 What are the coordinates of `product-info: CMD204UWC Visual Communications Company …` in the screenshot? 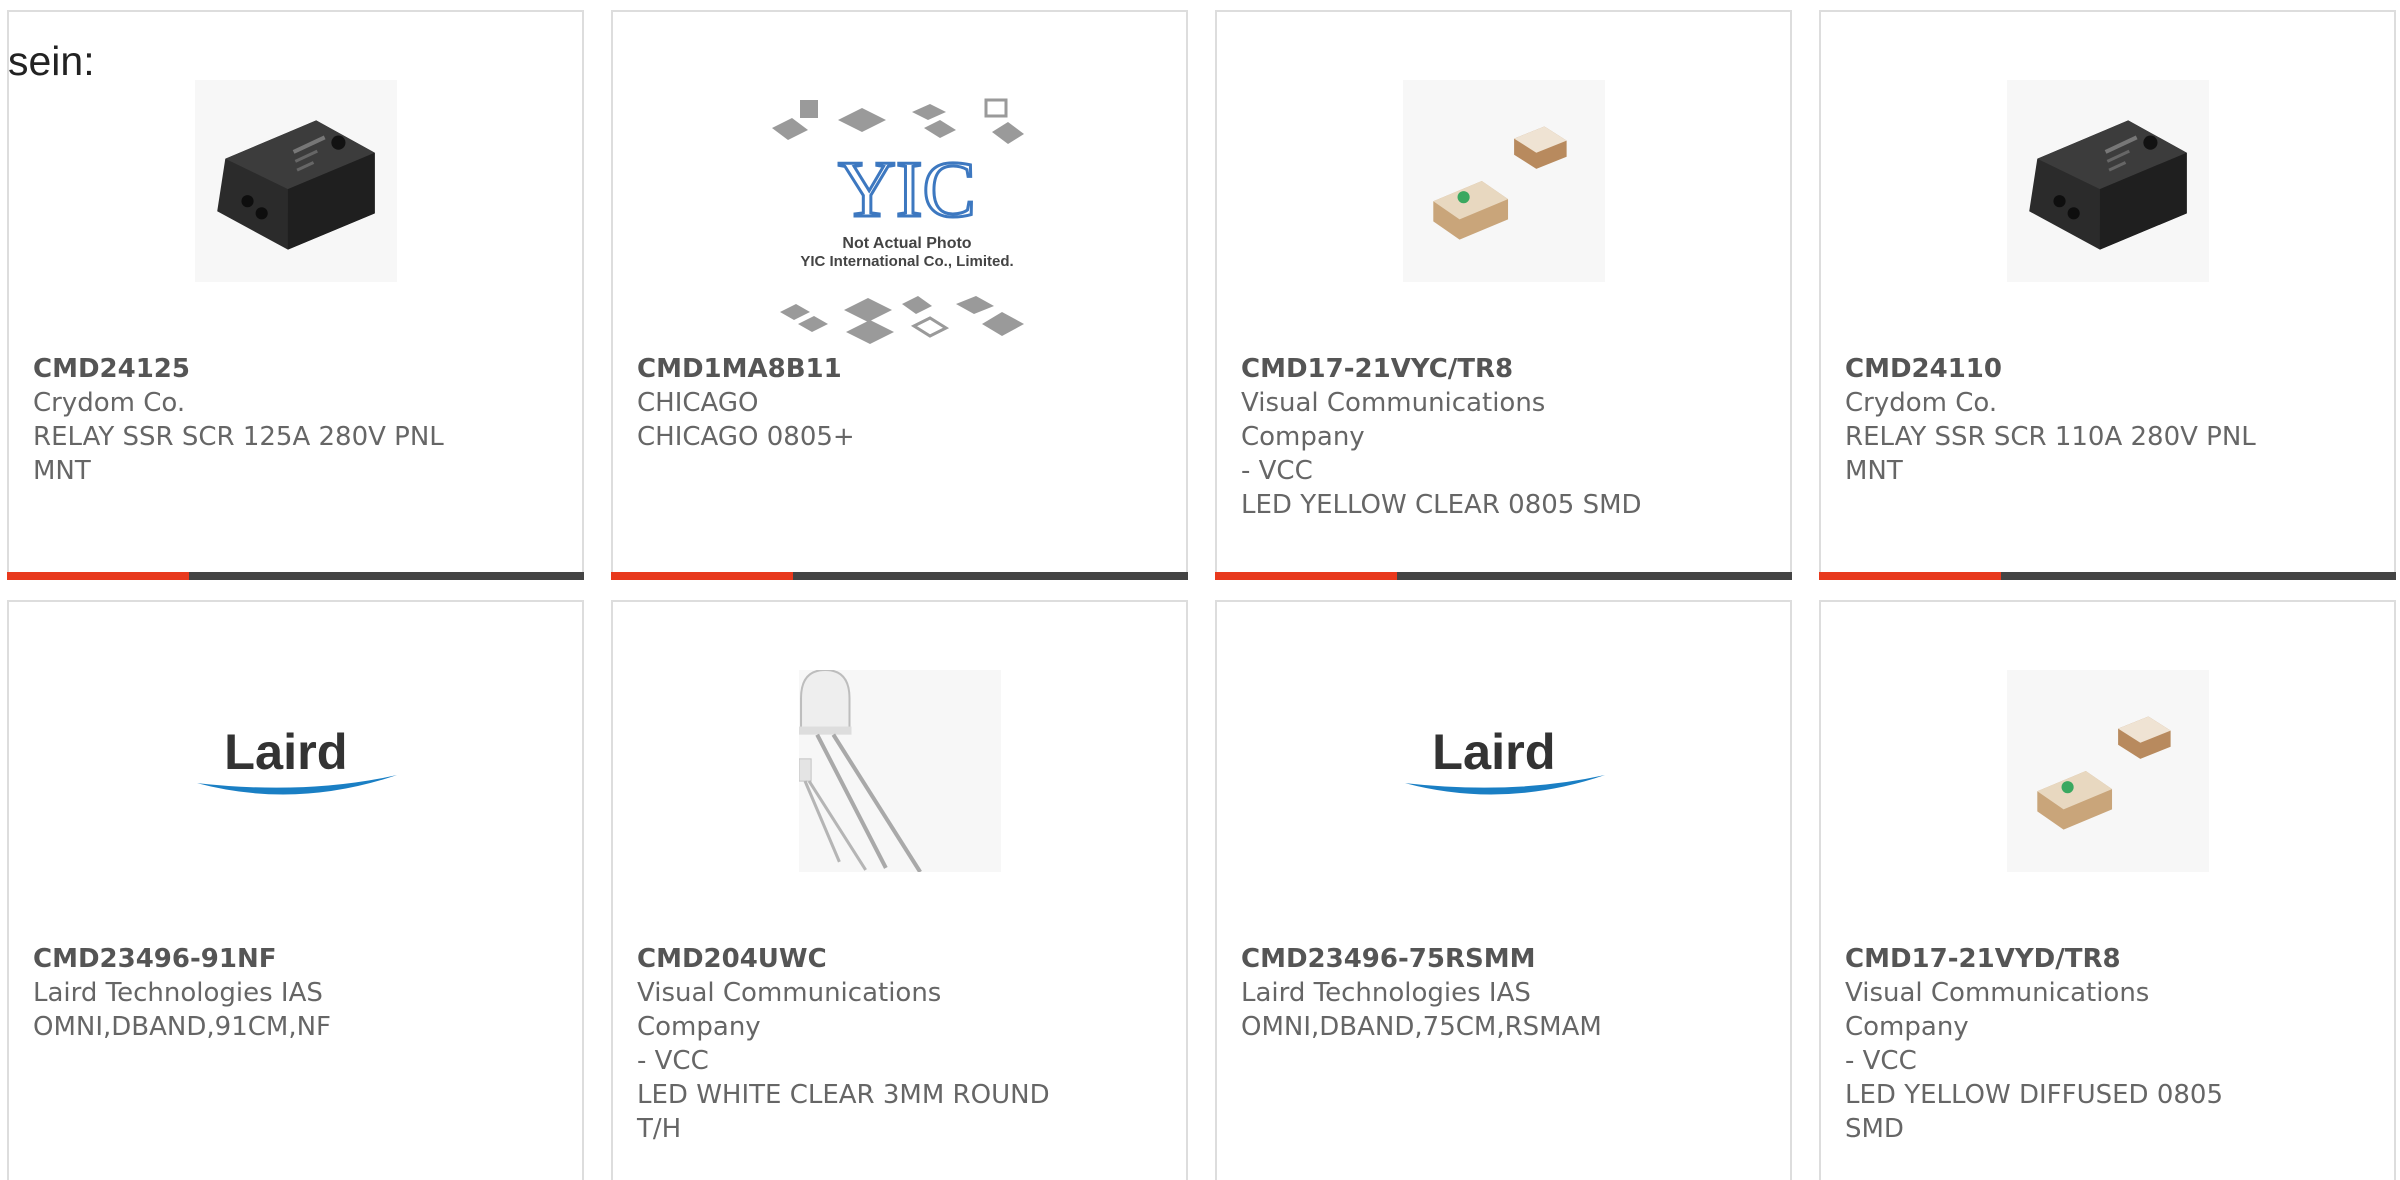 It's located at (847, 1044).